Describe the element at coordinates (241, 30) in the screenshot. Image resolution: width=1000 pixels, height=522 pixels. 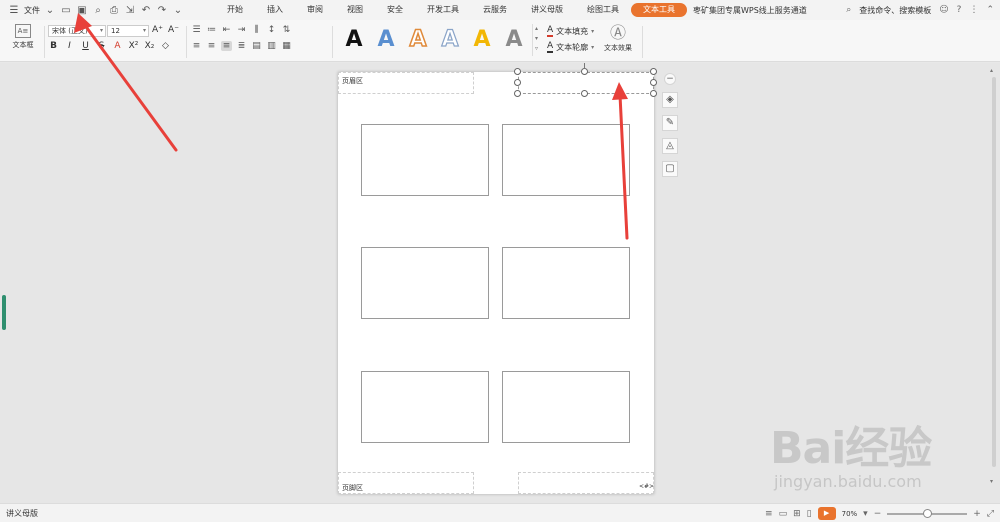
I see `increase-indent-icon: ⇥` at that location.